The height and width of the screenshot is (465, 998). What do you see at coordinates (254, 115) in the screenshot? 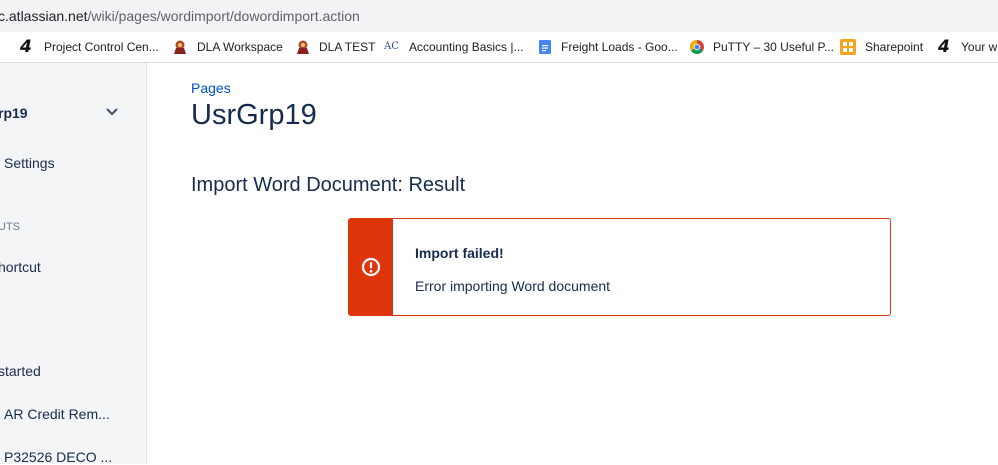
I see `page-title: UsrGrp19` at bounding box center [254, 115].